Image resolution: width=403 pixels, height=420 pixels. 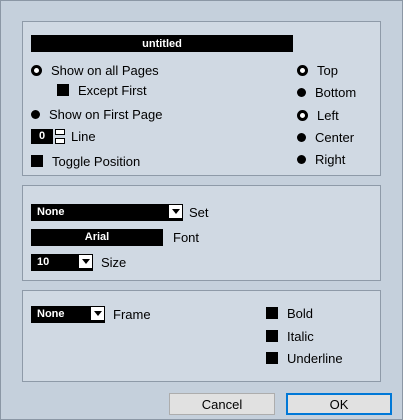 I want to click on stepper-up-icon, so click(x=60, y=131).